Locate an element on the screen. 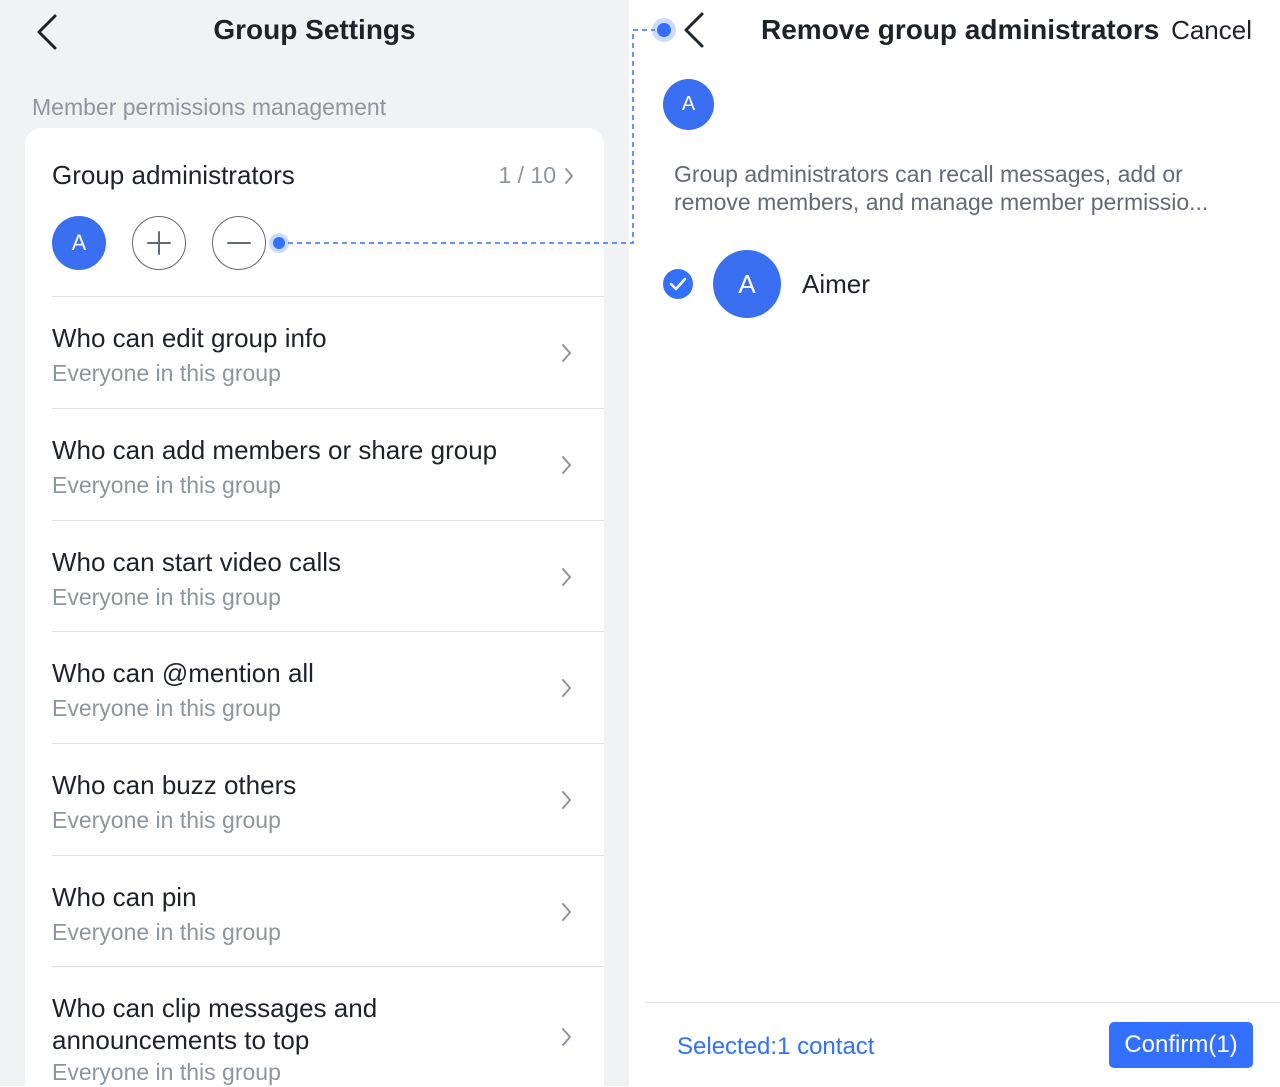  admin-count: 1 / 10 is located at coordinates (536, 175).